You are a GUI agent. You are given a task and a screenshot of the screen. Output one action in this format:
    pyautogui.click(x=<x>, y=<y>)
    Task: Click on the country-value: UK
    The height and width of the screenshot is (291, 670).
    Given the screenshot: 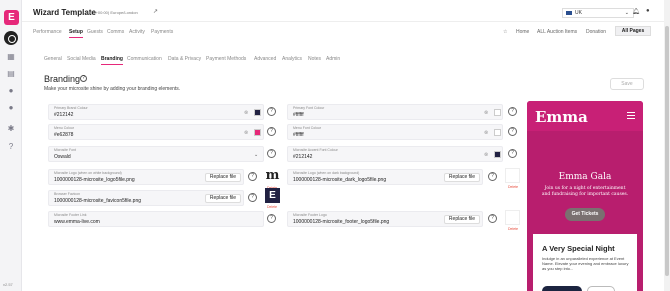 What is the action you would take?
    pyautogui.click(x=578, y=13)
    